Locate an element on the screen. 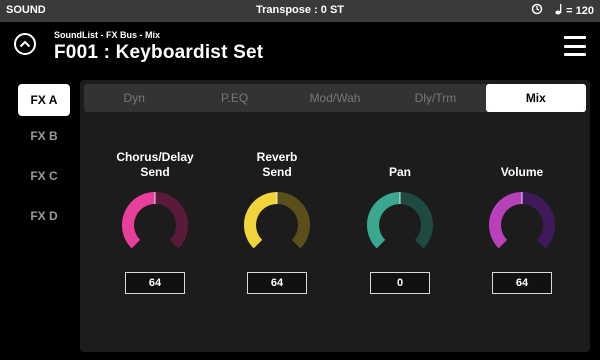  chorus-delay-send-value: 64 is located at coordinates (155, 283).